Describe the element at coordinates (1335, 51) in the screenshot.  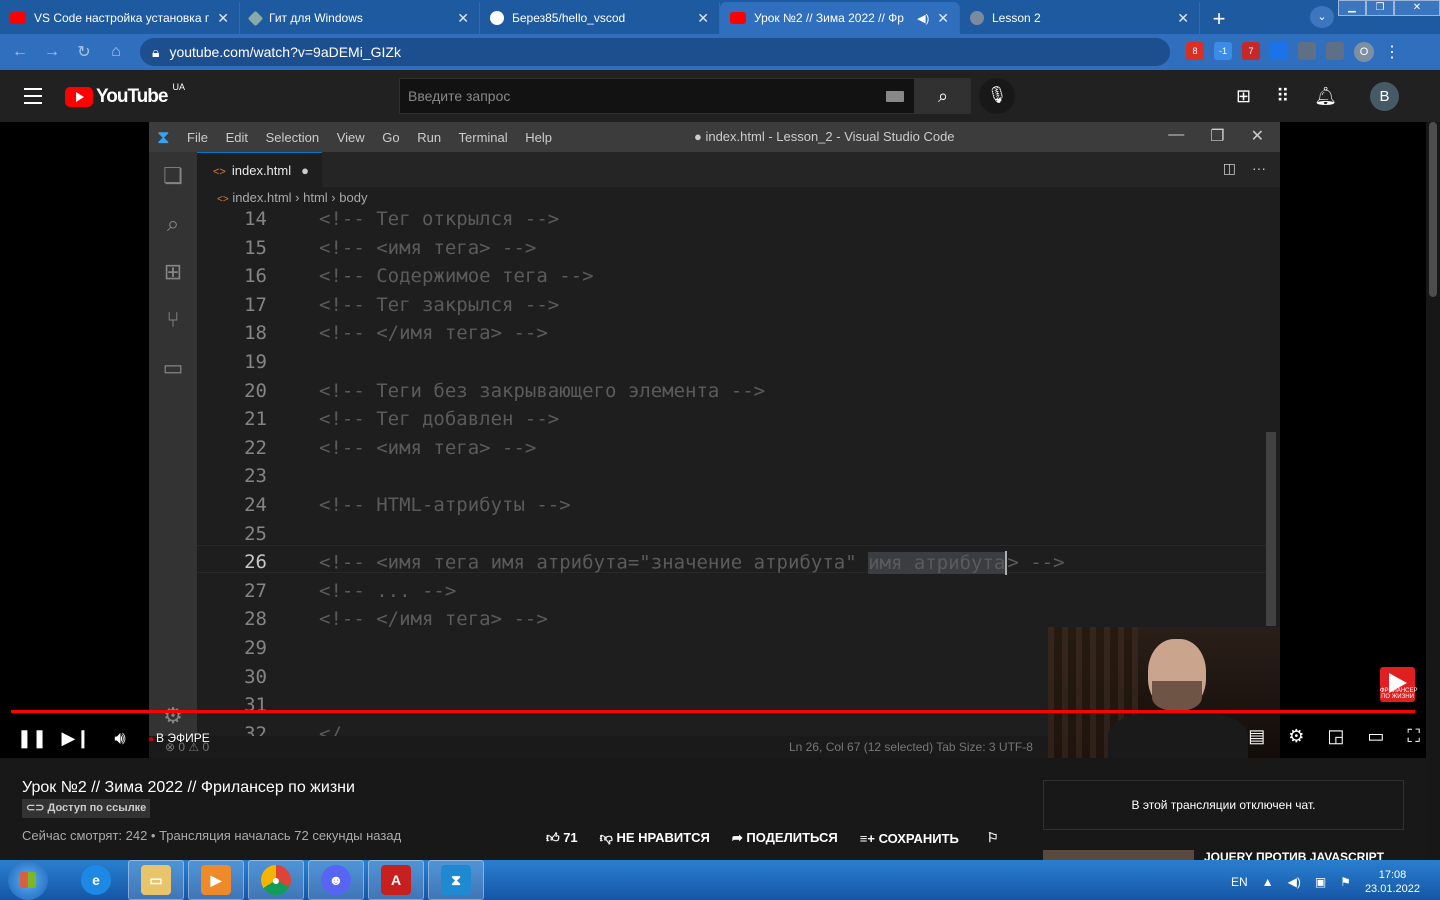
I see `reading-list-icon` at that location.